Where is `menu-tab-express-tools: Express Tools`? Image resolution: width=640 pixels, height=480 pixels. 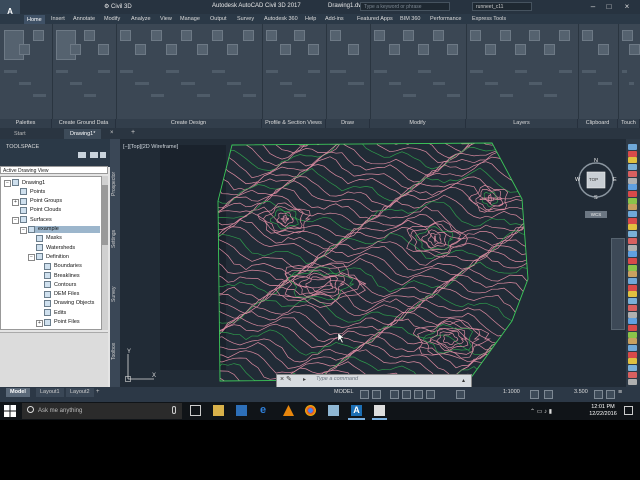
menu-tab-express-tools: Express Tools is located at coordinates (489, 19).